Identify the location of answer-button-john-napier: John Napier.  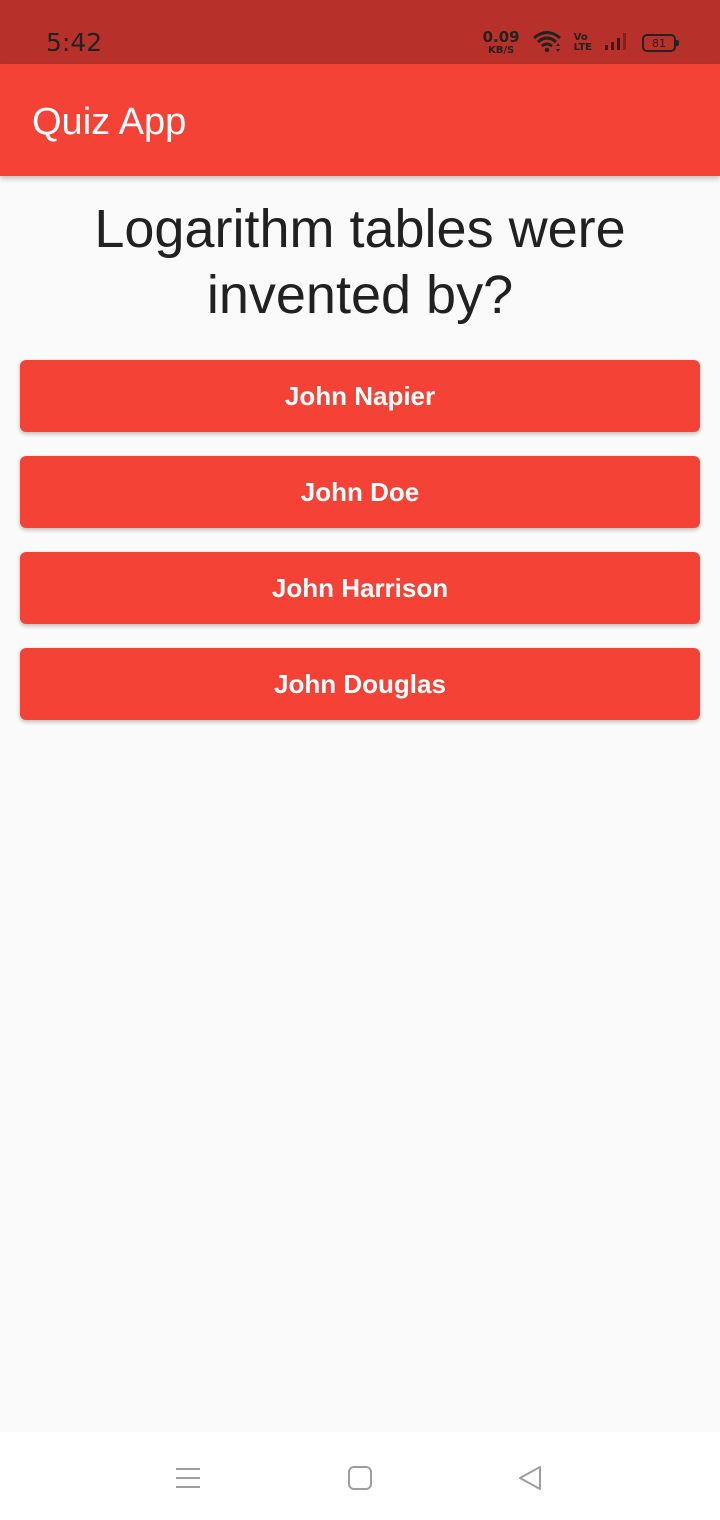
(360, 396).